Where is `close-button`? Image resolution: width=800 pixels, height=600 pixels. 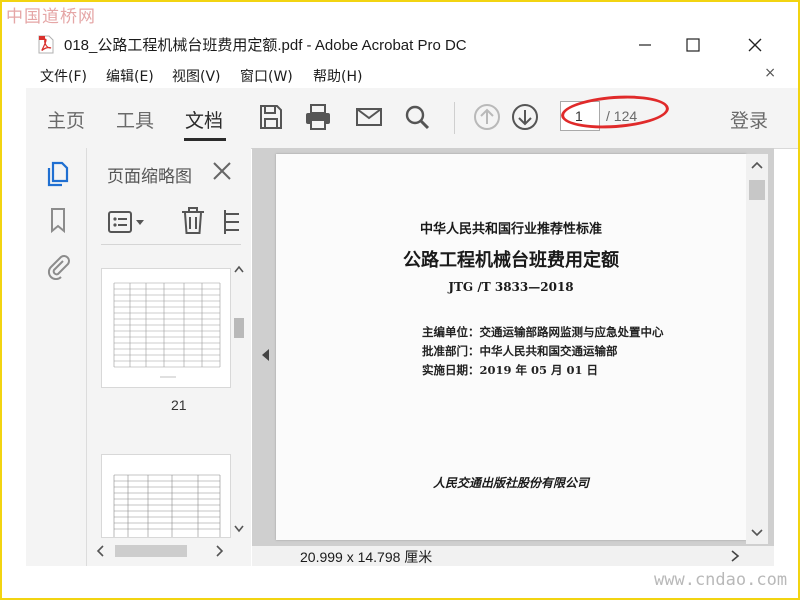
close-button is located at coordinates (755, 45).